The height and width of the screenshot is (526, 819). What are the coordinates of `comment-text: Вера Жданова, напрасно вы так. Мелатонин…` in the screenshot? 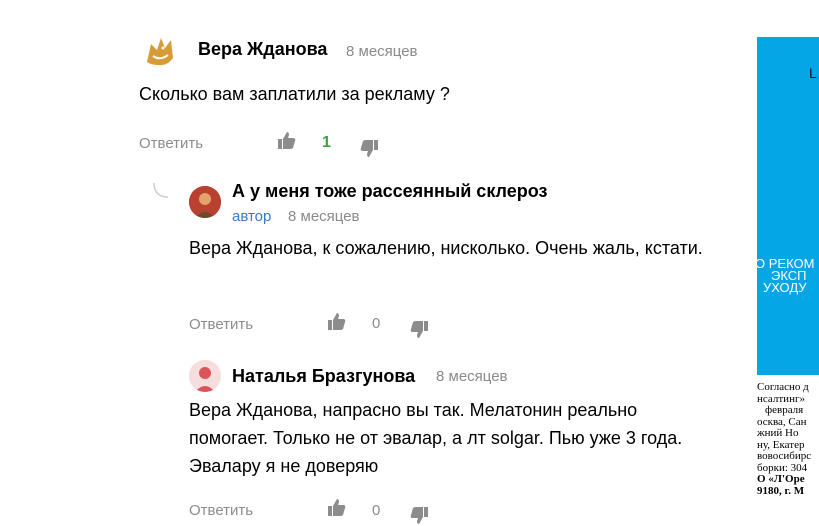 It's located at (436, 438).